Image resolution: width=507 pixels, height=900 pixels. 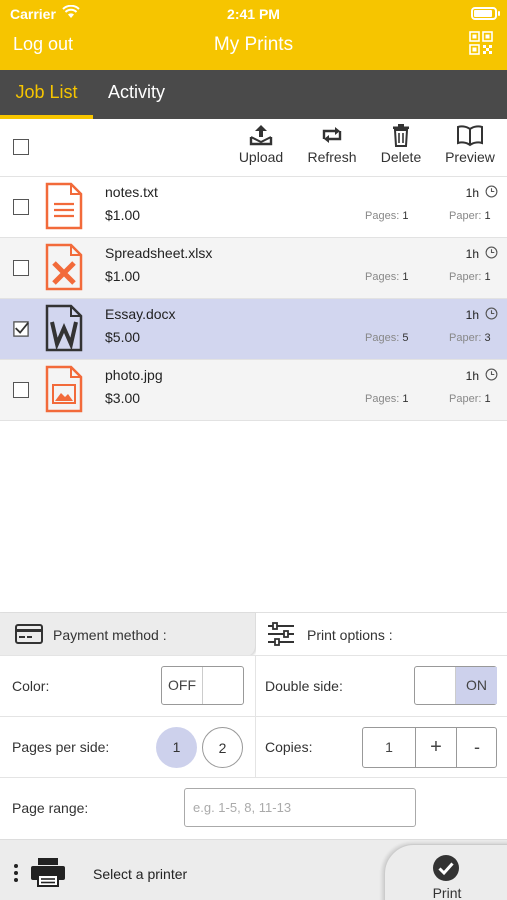 I want to click on job-row: photo.jpg $3.00 1h Pages: 1 Paper: 1, so click(x=253, y=390).